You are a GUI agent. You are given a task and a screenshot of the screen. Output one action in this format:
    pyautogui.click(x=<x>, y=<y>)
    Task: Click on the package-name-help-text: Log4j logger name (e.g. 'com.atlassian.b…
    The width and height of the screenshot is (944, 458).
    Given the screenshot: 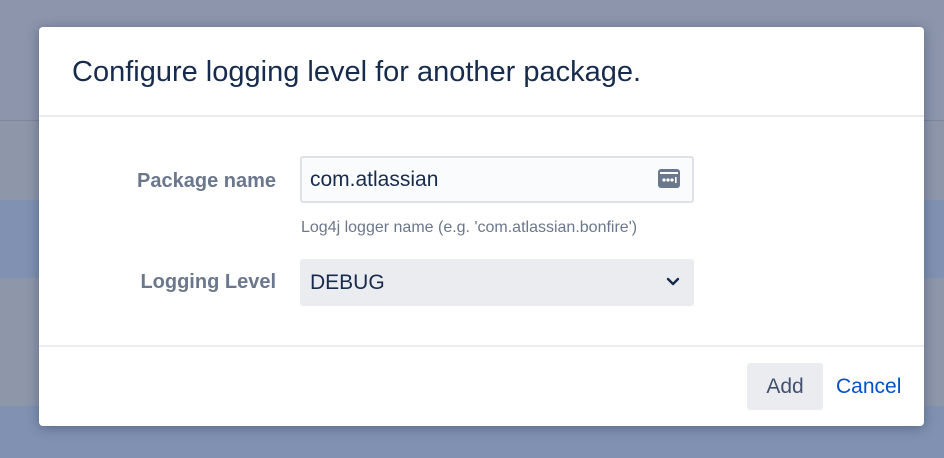 What is the action you would take?
    pyautogui.click(x=469, y=227)
    